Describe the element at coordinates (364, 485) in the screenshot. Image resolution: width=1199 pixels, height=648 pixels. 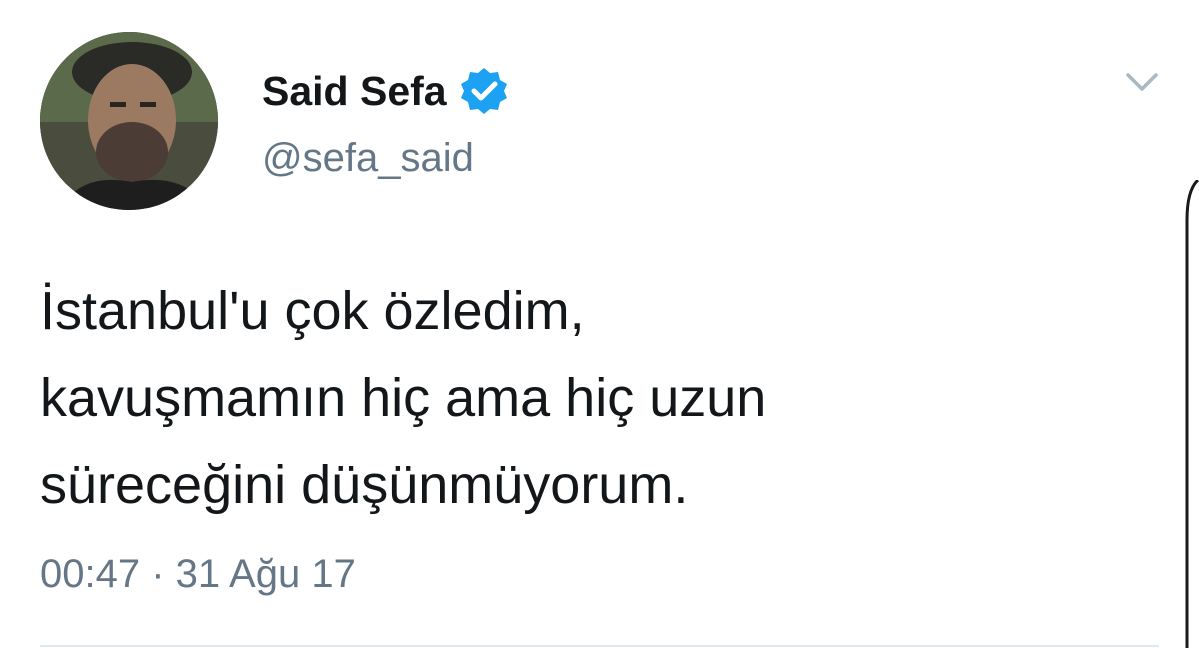
I see `tweet-text-line: süreceğini düşünmüyorum.` at that location.